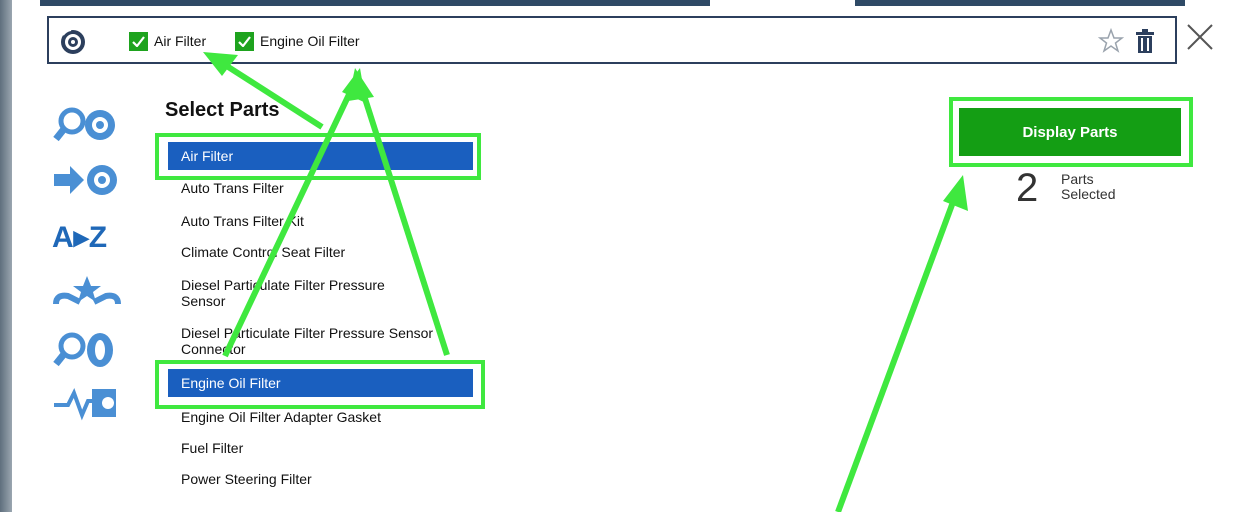 The height and width of the screenshot is (512, 1238). What do you see at coordinates (320, 188) in the screenshot?
I see `list-item: Auto Trans Filter` at bounding box center [320, 188].